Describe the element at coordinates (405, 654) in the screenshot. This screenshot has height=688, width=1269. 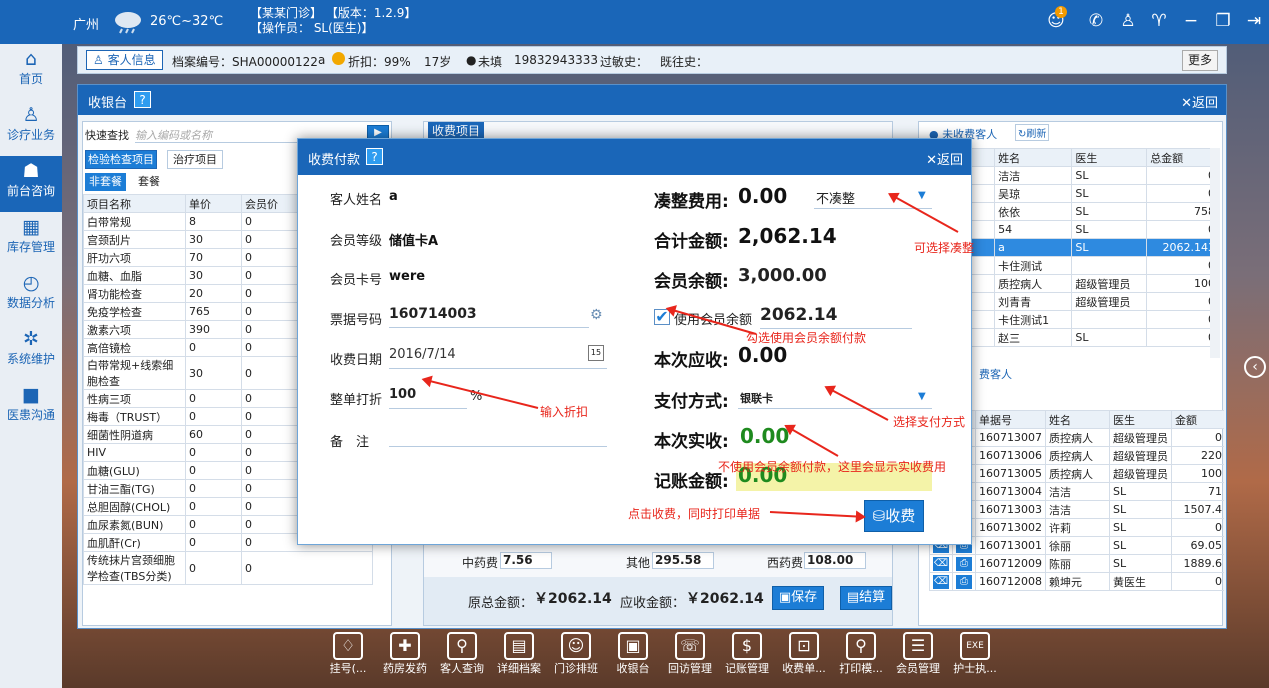
I see `dock-item: ✚ 药房发药` at that location.